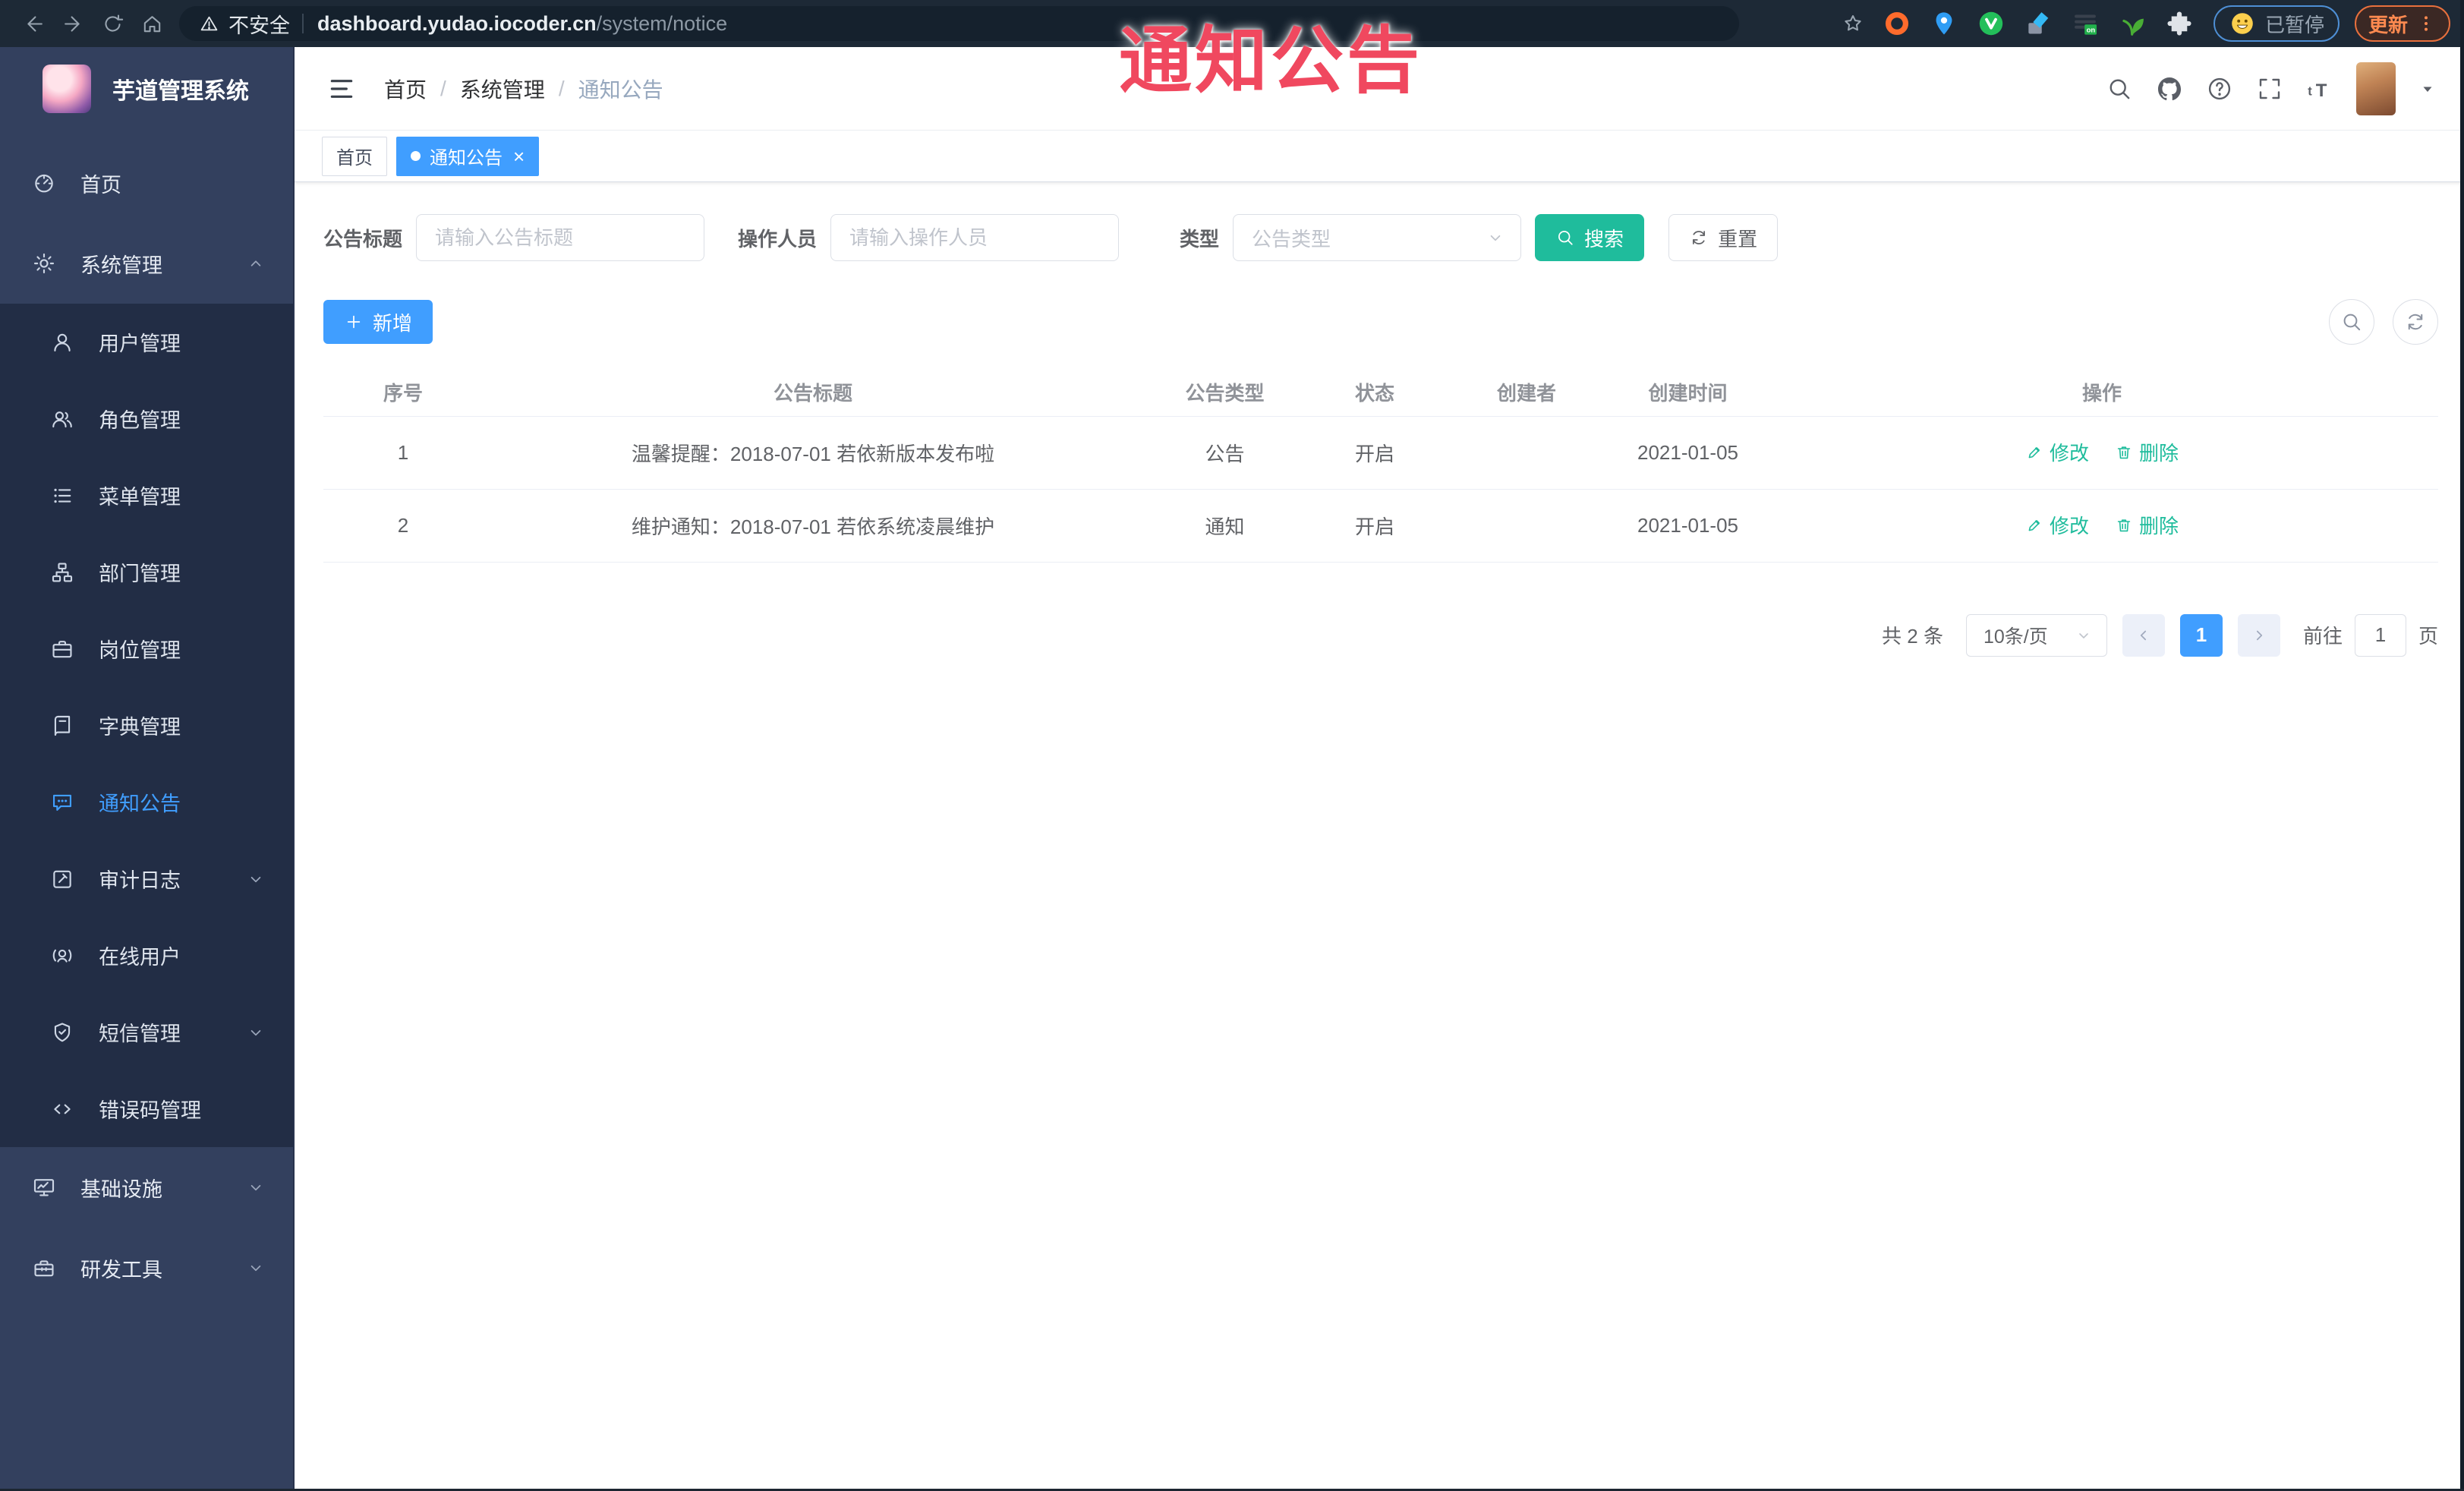  What do you see at coordinates (416, 156) in the screenshot?
I see `active-tab-dot` at bounding box center [416, 156].